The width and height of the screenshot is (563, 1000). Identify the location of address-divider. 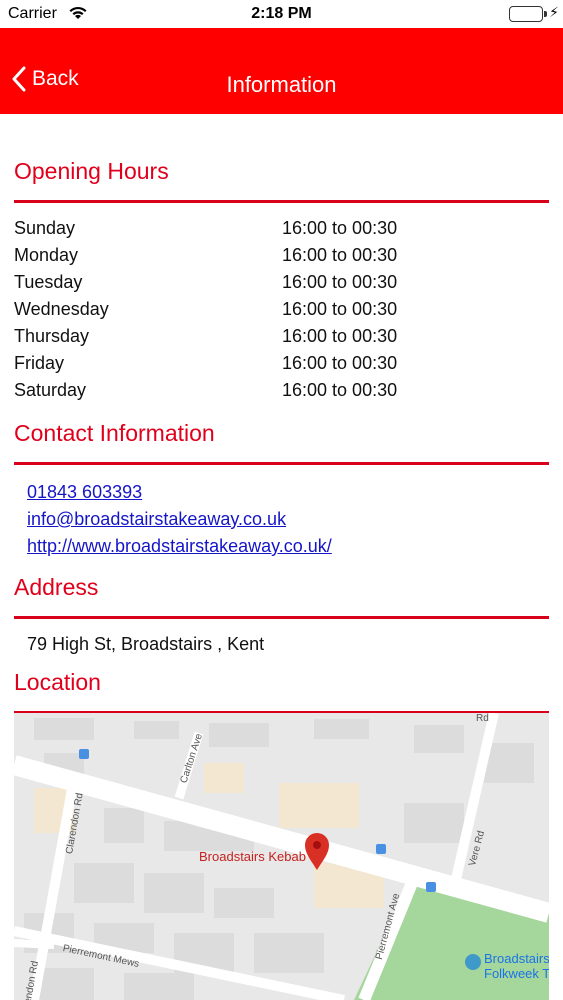
(281, 617).